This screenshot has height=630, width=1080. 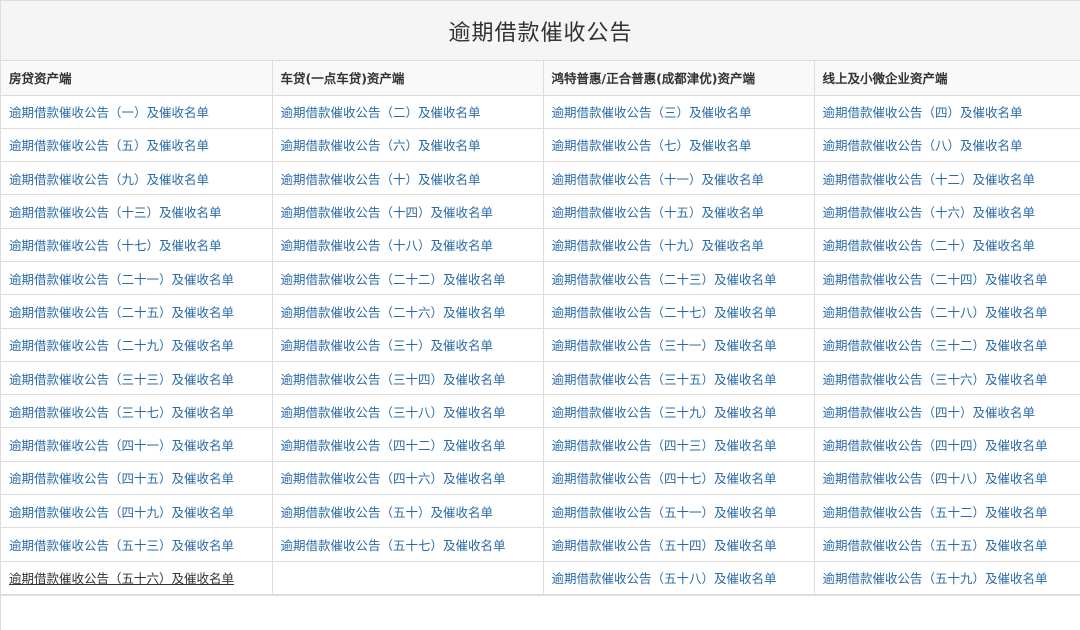 I want to click on table-cell-mortgage: 逾期借款催收公告（十三）及催收名单, so click(x=137, y=211).